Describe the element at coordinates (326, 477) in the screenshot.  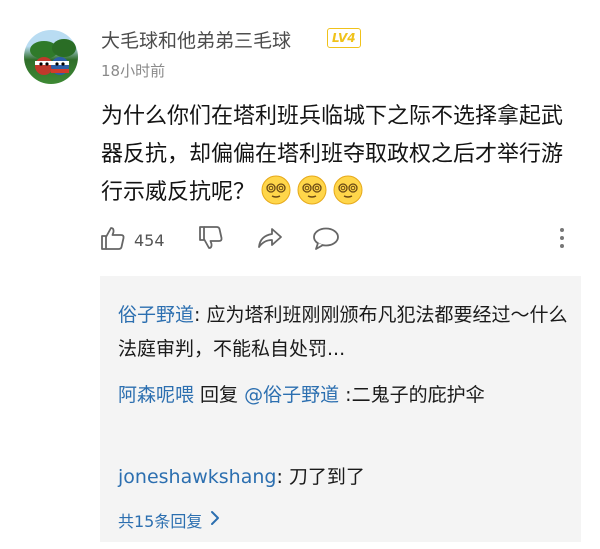
I see `reply-text: 刀了到了` at that location.